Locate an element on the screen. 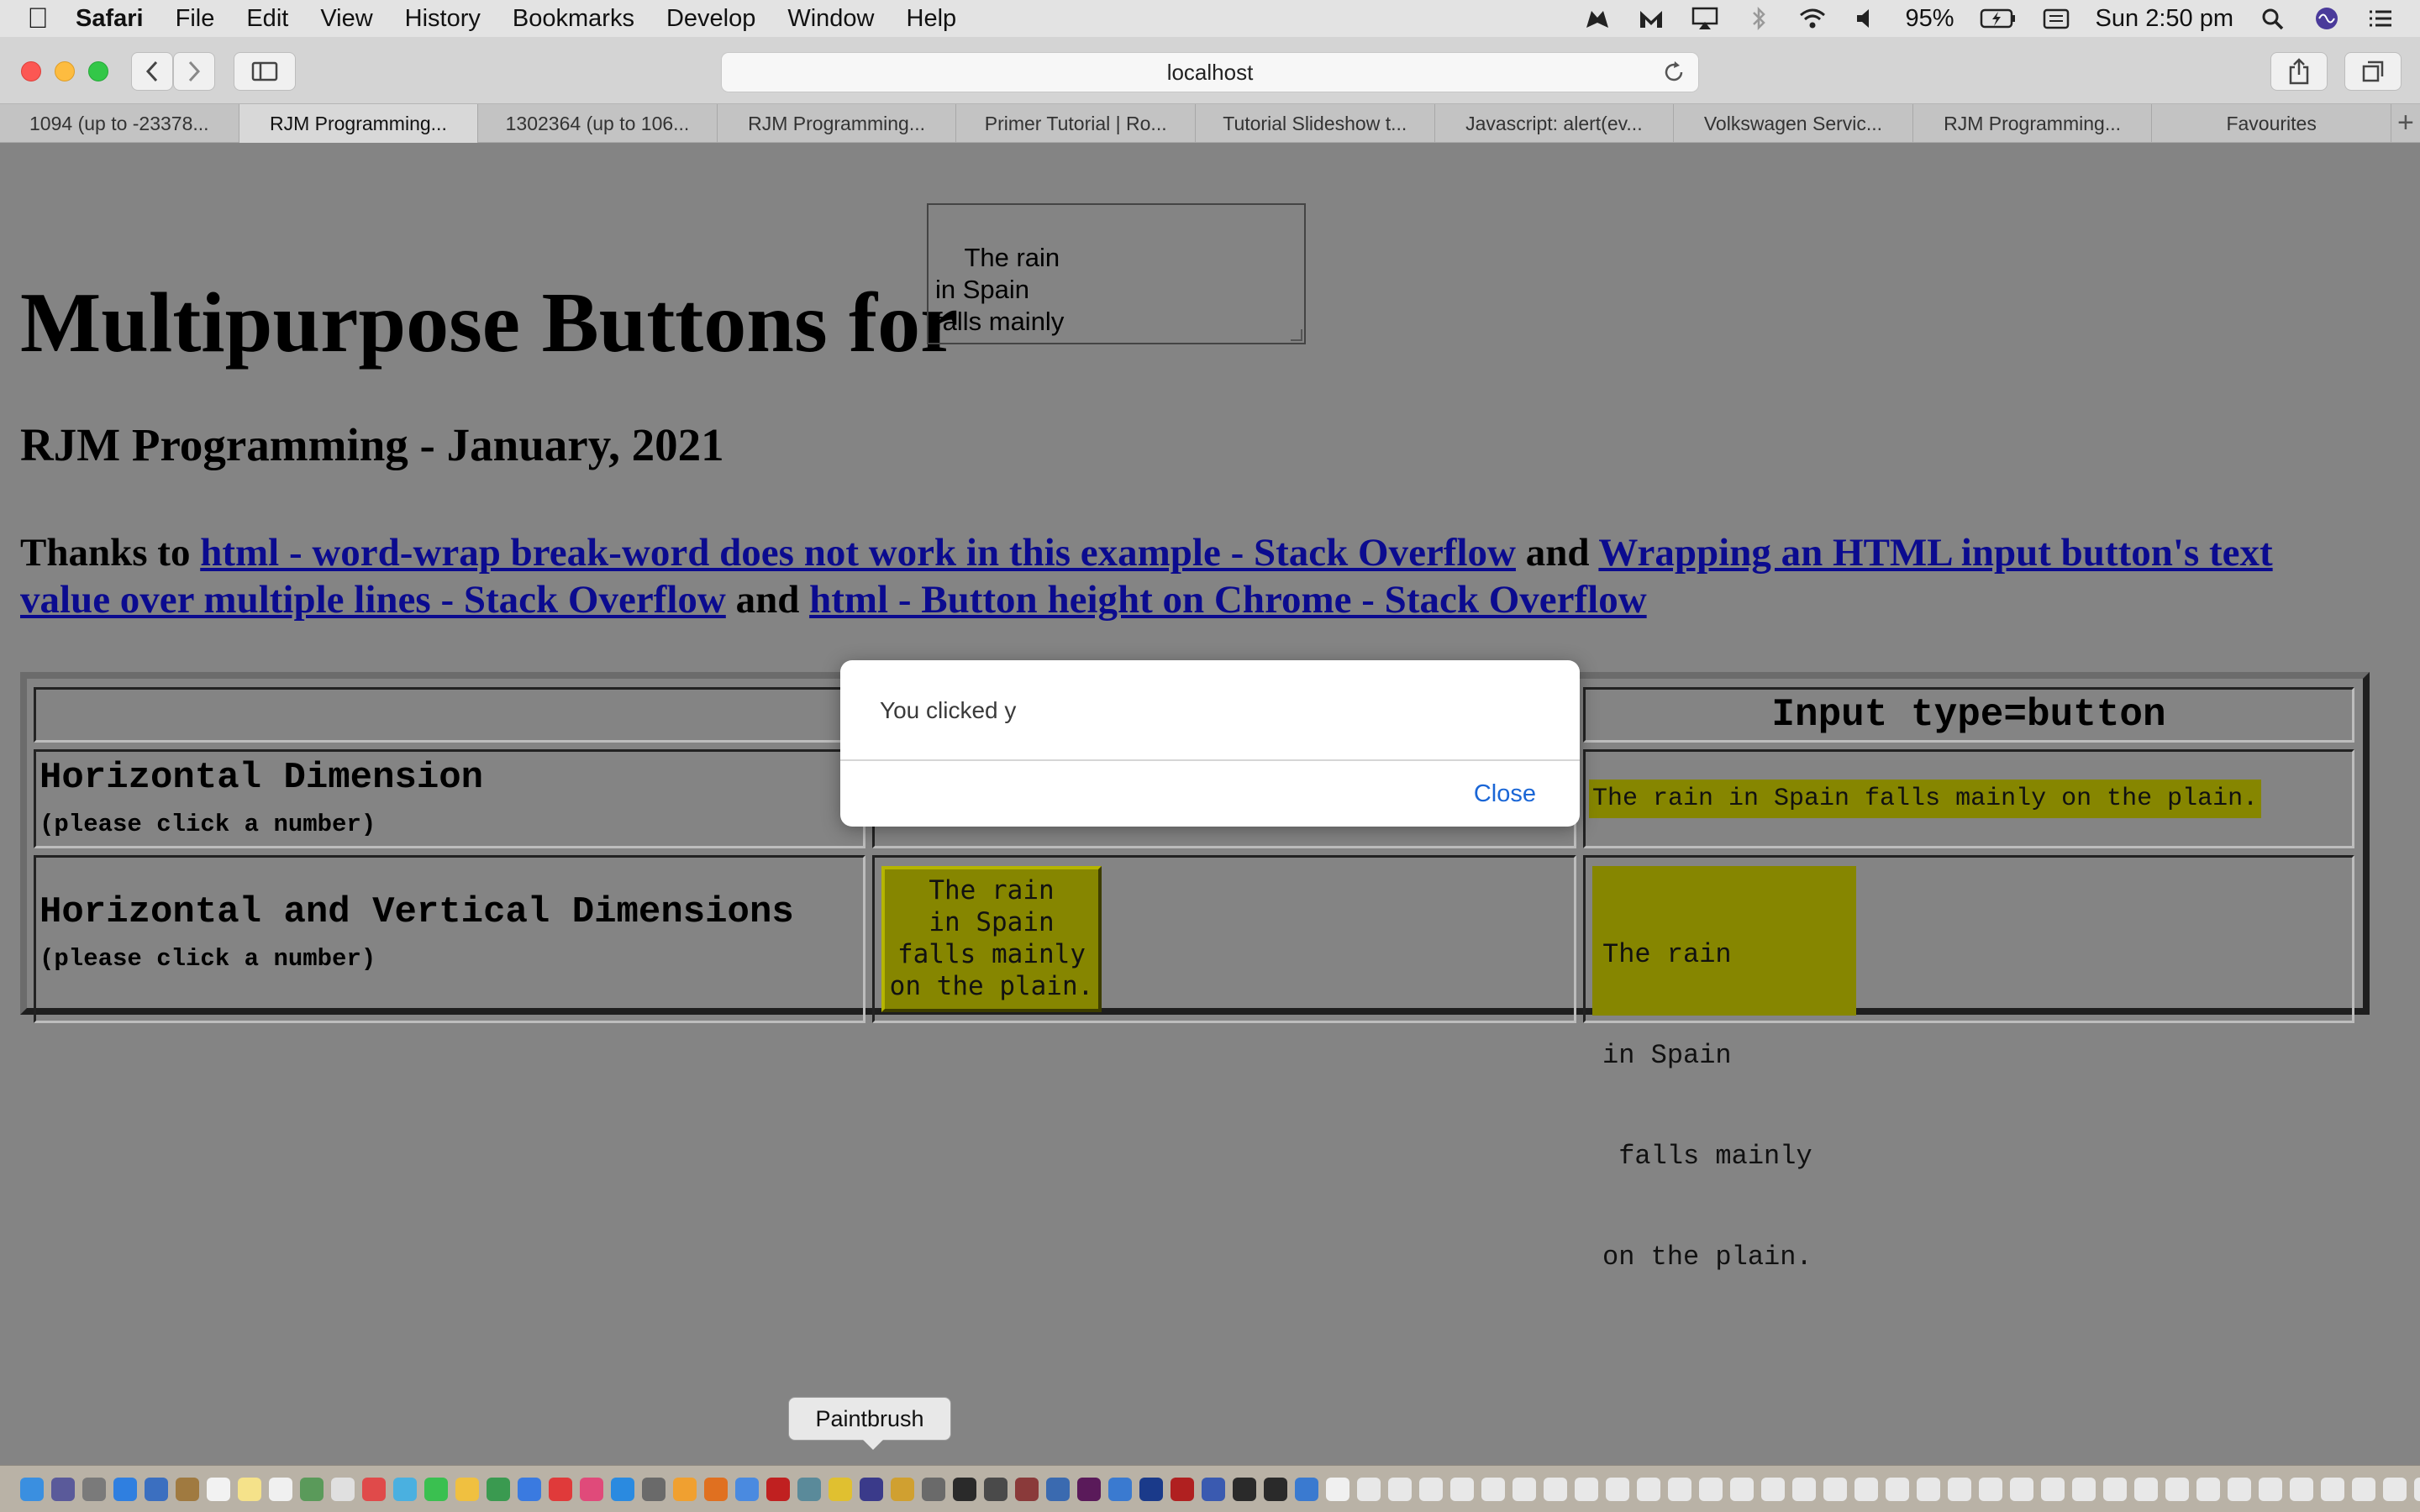  terminal-icon is located at coordinates (964, 1489).